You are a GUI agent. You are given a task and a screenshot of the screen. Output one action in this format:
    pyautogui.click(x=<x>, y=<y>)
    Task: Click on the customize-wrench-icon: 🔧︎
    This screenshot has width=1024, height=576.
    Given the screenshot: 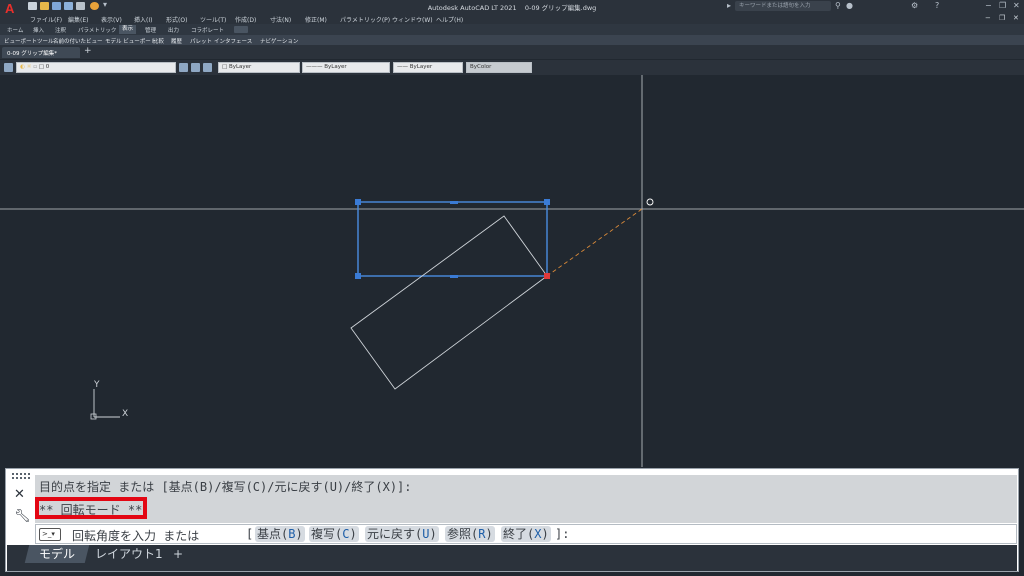 What is the action you would take?
    pyautogui.click(x=22, y=516)
    